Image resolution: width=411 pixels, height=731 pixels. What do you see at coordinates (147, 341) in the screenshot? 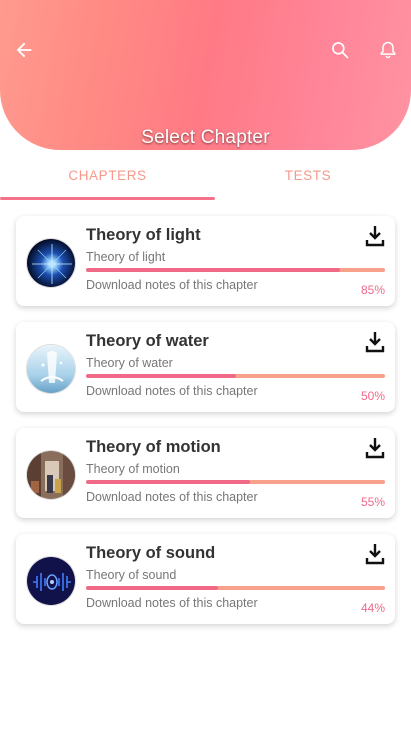
I see `chapter-title: Theory of water` at bounding box center [147, 341].